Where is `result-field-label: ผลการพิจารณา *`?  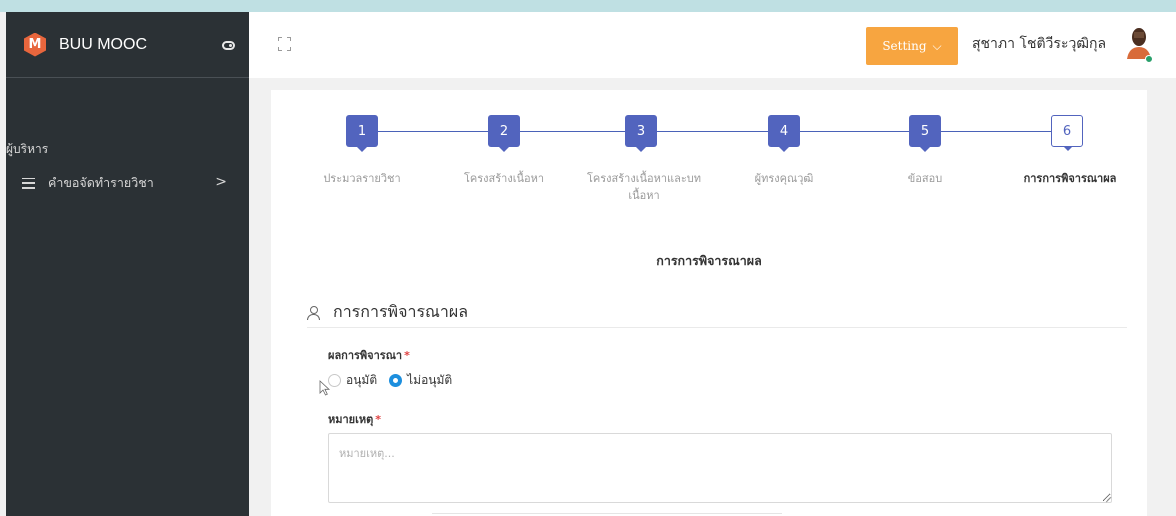 result-field-label: ผลการพิจารณา * is located at coordinates (369, 355).